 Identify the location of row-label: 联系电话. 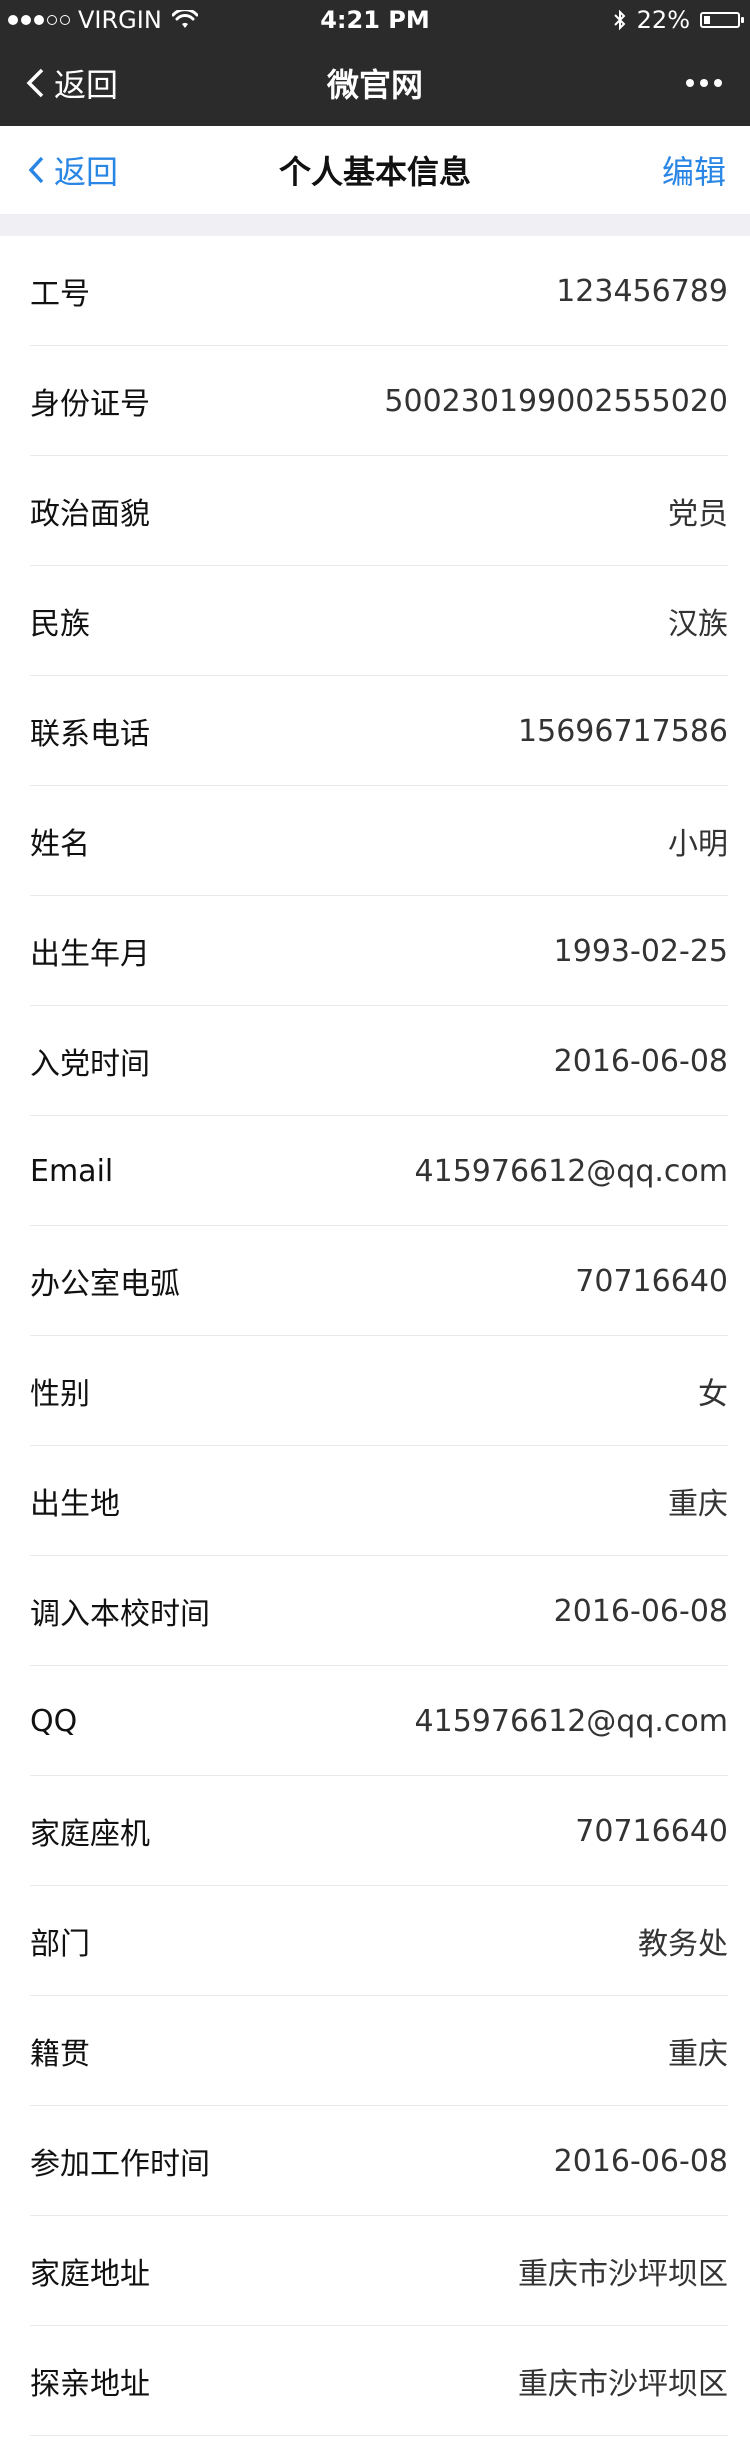
(90, 734).